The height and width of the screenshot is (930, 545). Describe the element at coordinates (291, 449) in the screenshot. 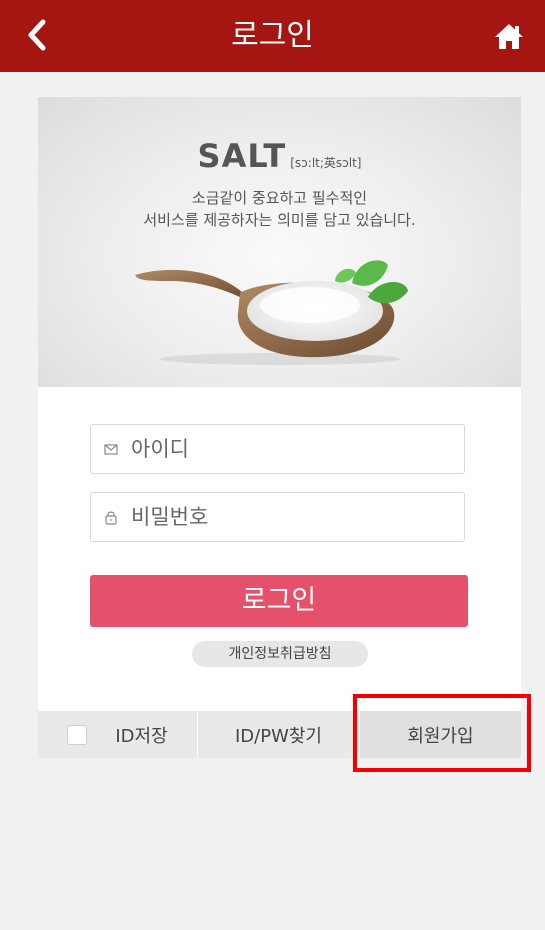

I see `id-input` at that location.